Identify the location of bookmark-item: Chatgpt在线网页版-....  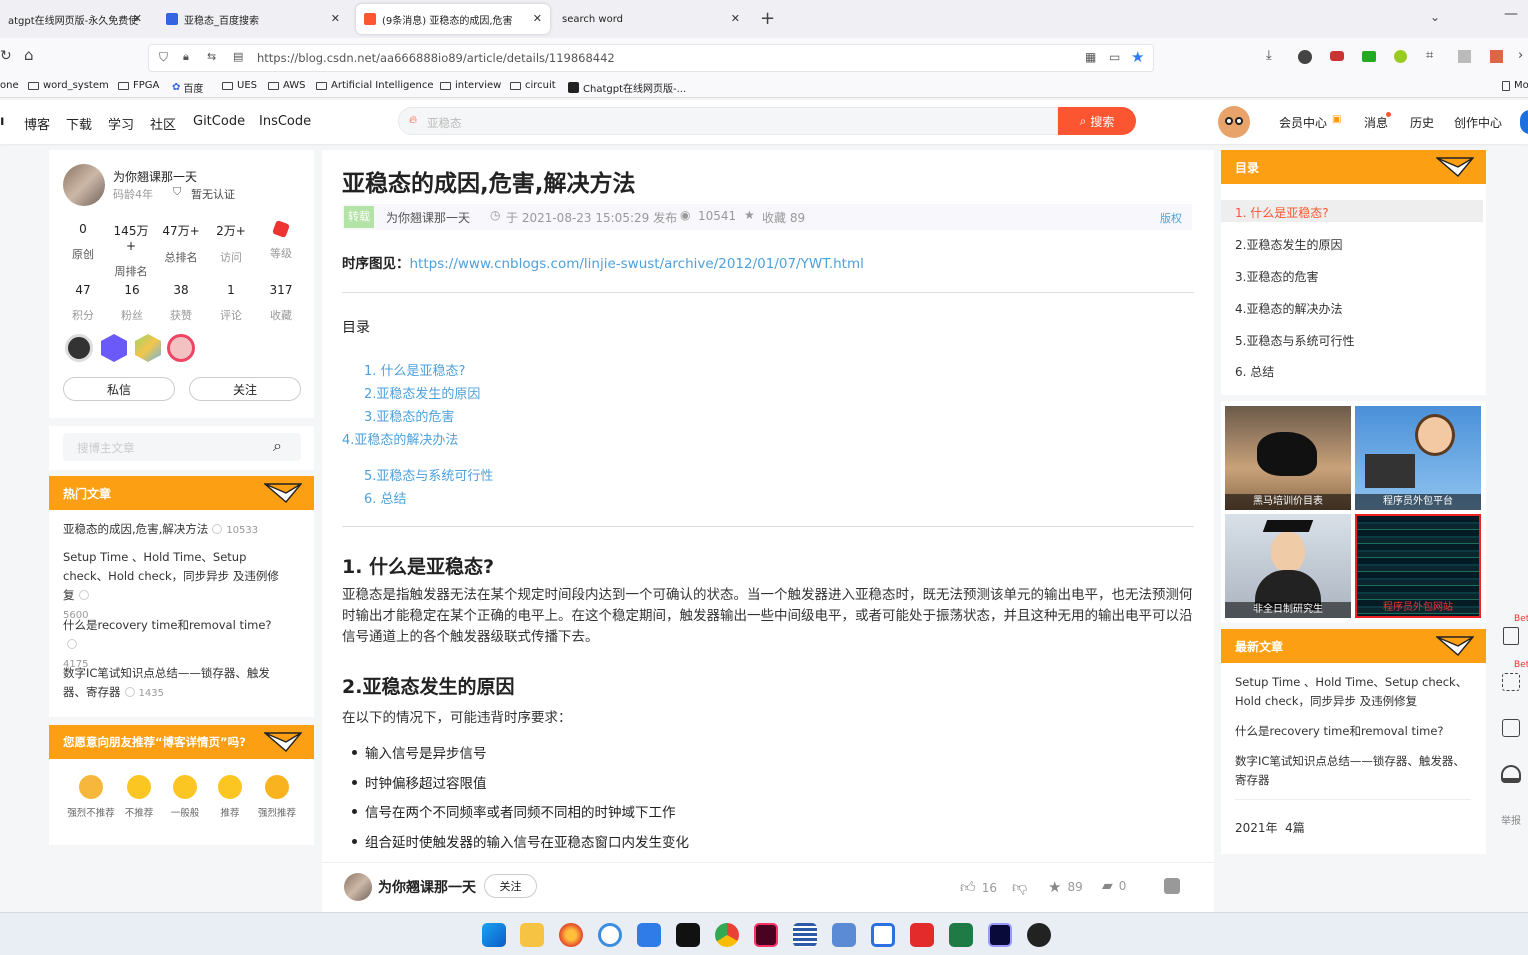
(627, 87).